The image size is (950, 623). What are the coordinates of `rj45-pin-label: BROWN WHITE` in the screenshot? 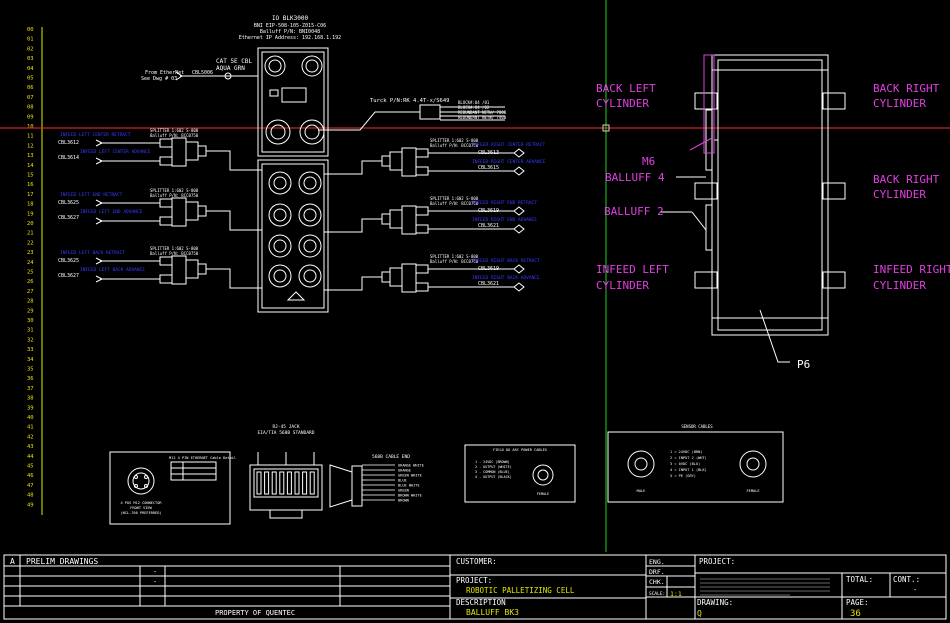 It's located at (410, 496).